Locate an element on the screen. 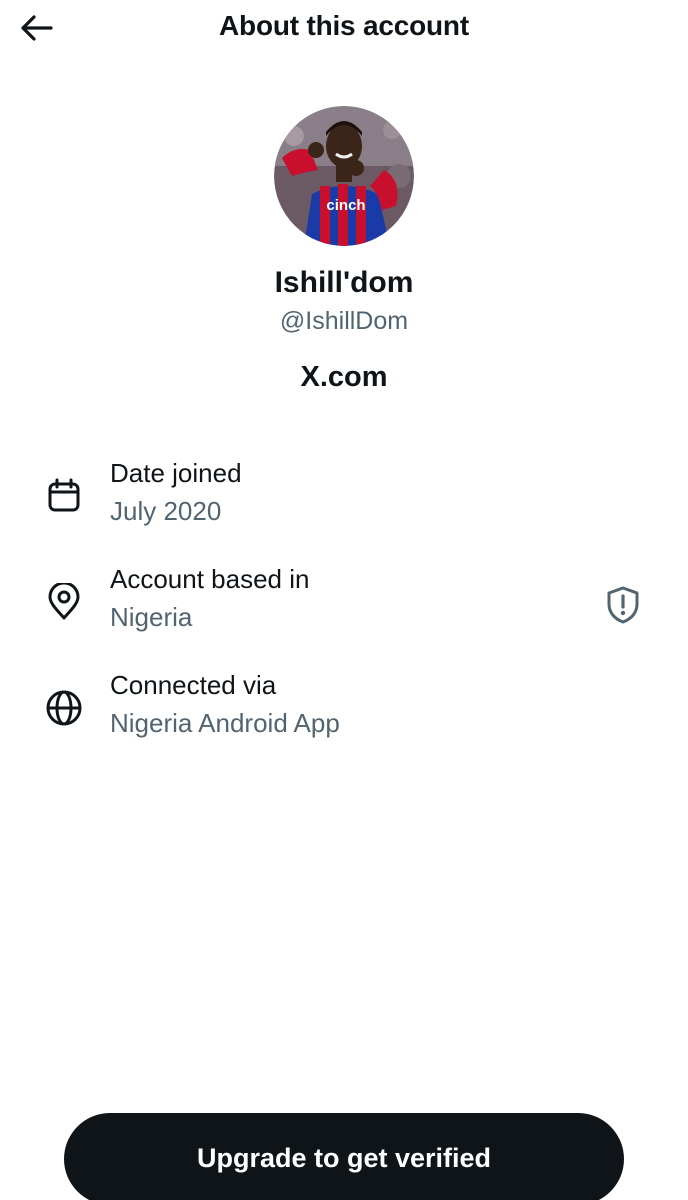 The width and height of the screenshot is (688, 1200). top-bar: About this account is located at coordinates (344, 29).